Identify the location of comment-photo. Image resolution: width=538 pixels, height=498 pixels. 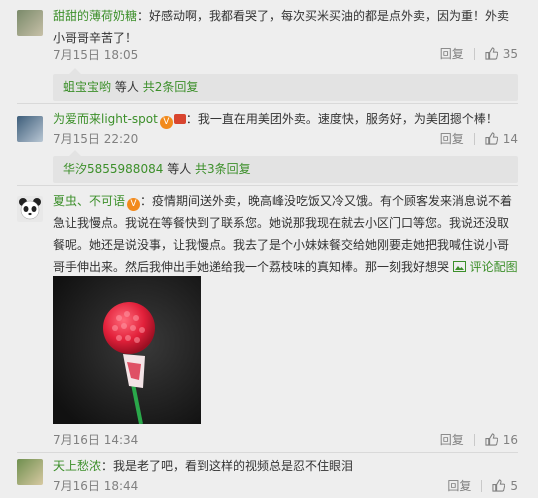
(127, 350).